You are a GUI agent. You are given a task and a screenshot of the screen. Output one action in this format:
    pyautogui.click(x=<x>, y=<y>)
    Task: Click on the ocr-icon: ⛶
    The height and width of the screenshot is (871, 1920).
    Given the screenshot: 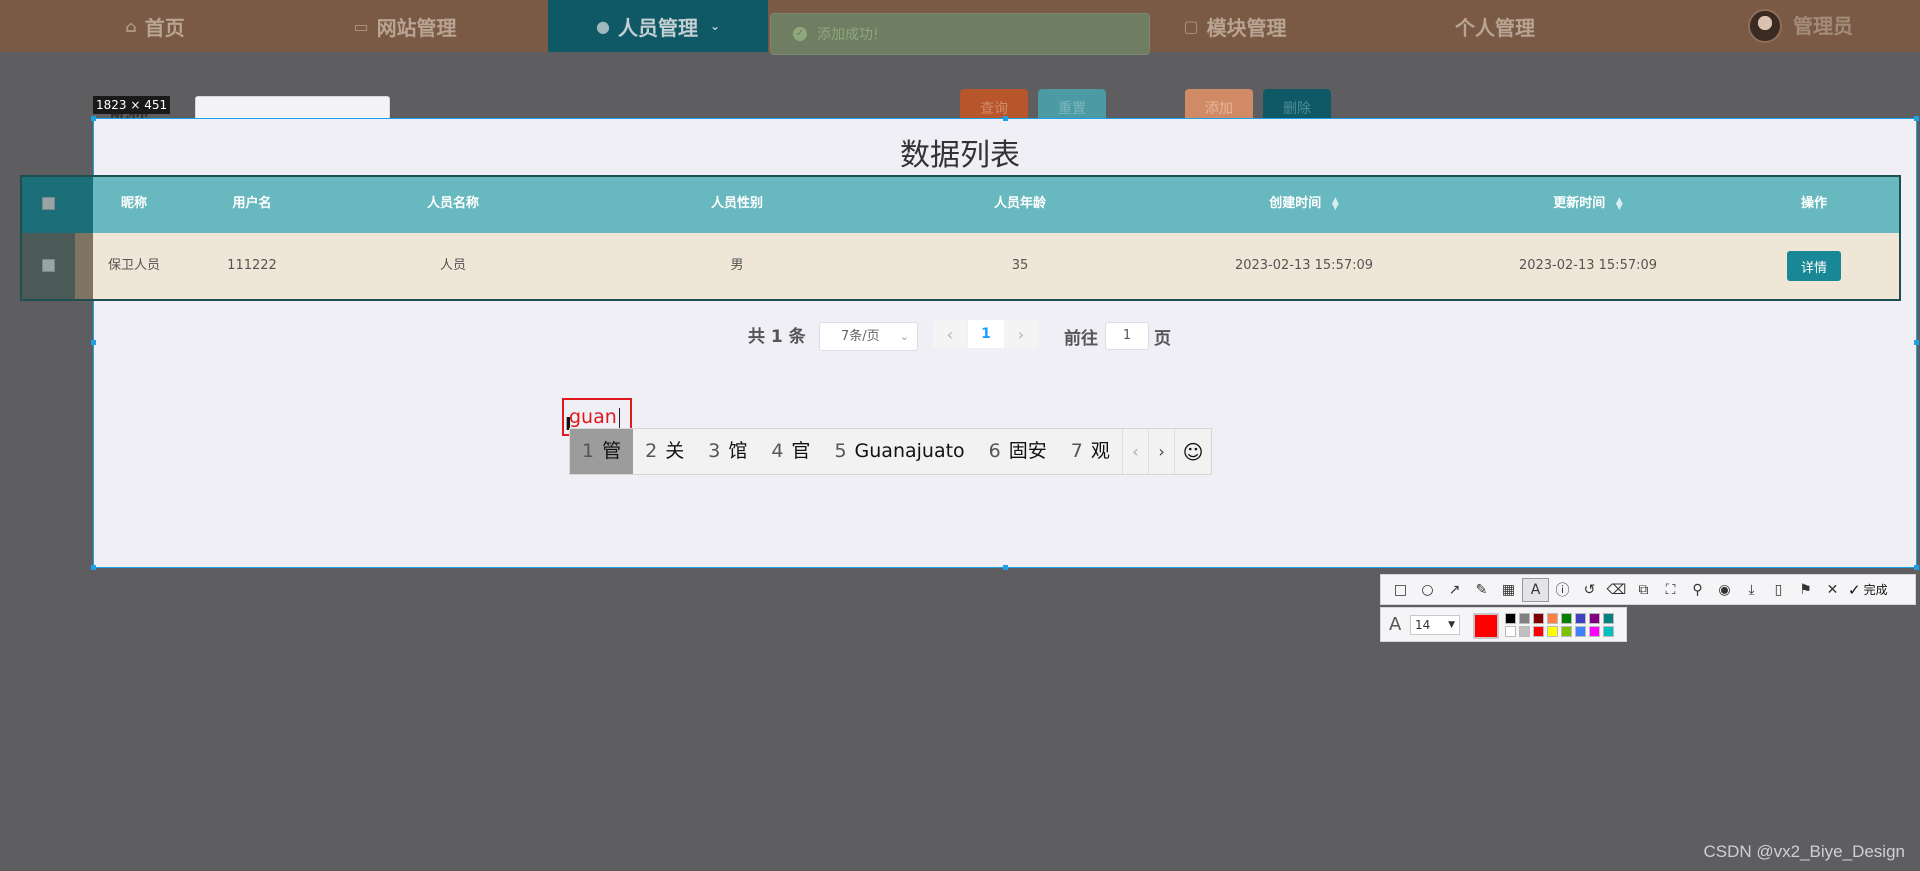 What is the action you would take?
    pyautogui.click(x=1670, y=590)
    